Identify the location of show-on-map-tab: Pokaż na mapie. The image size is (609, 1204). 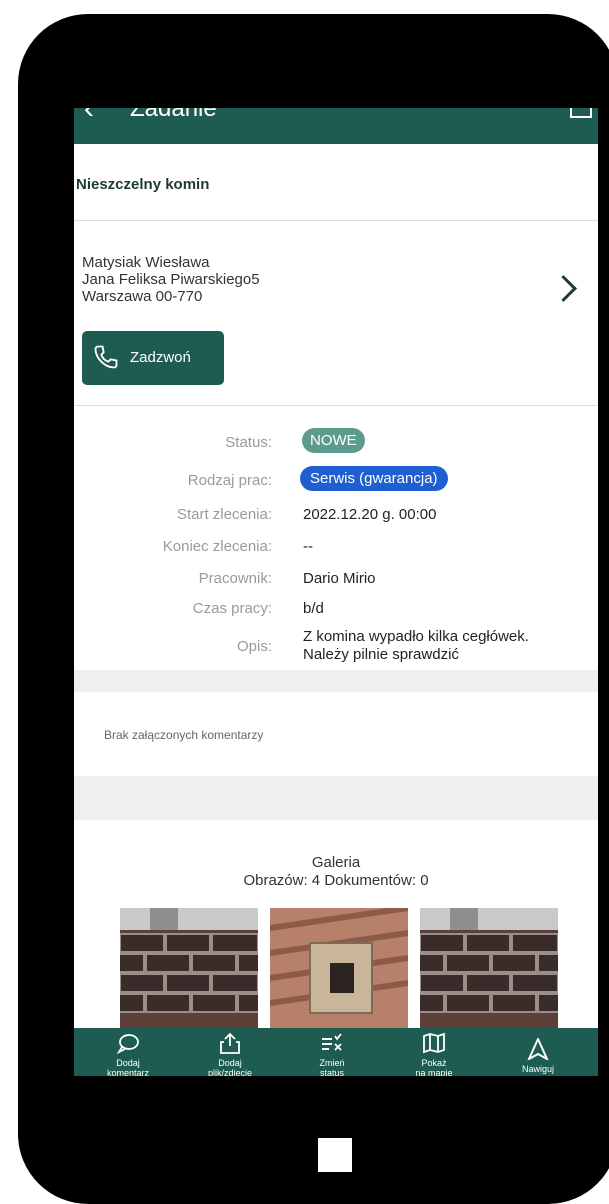
(434, 1052).